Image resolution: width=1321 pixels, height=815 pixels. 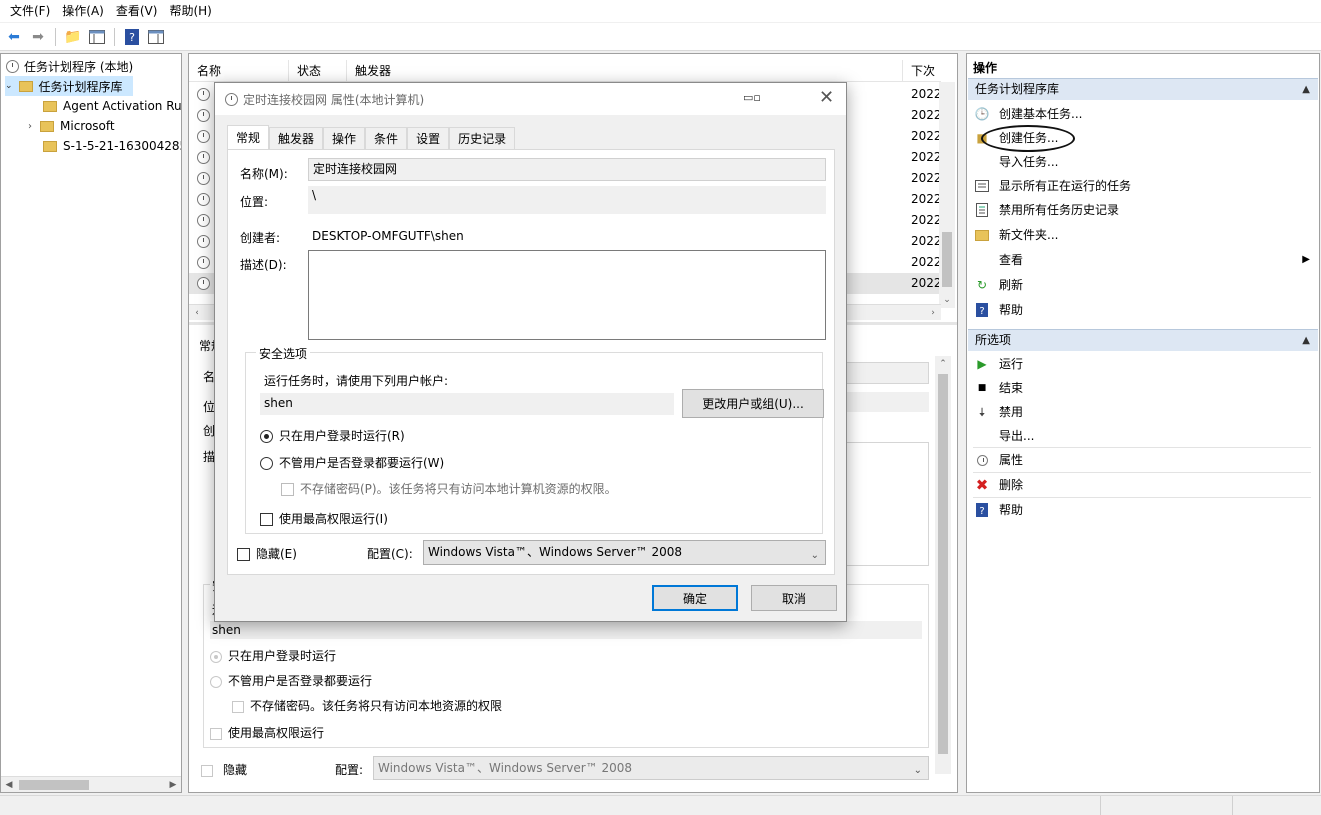 I want to click on forward-arrow-icon: ➡, so click(x=38, y=37).